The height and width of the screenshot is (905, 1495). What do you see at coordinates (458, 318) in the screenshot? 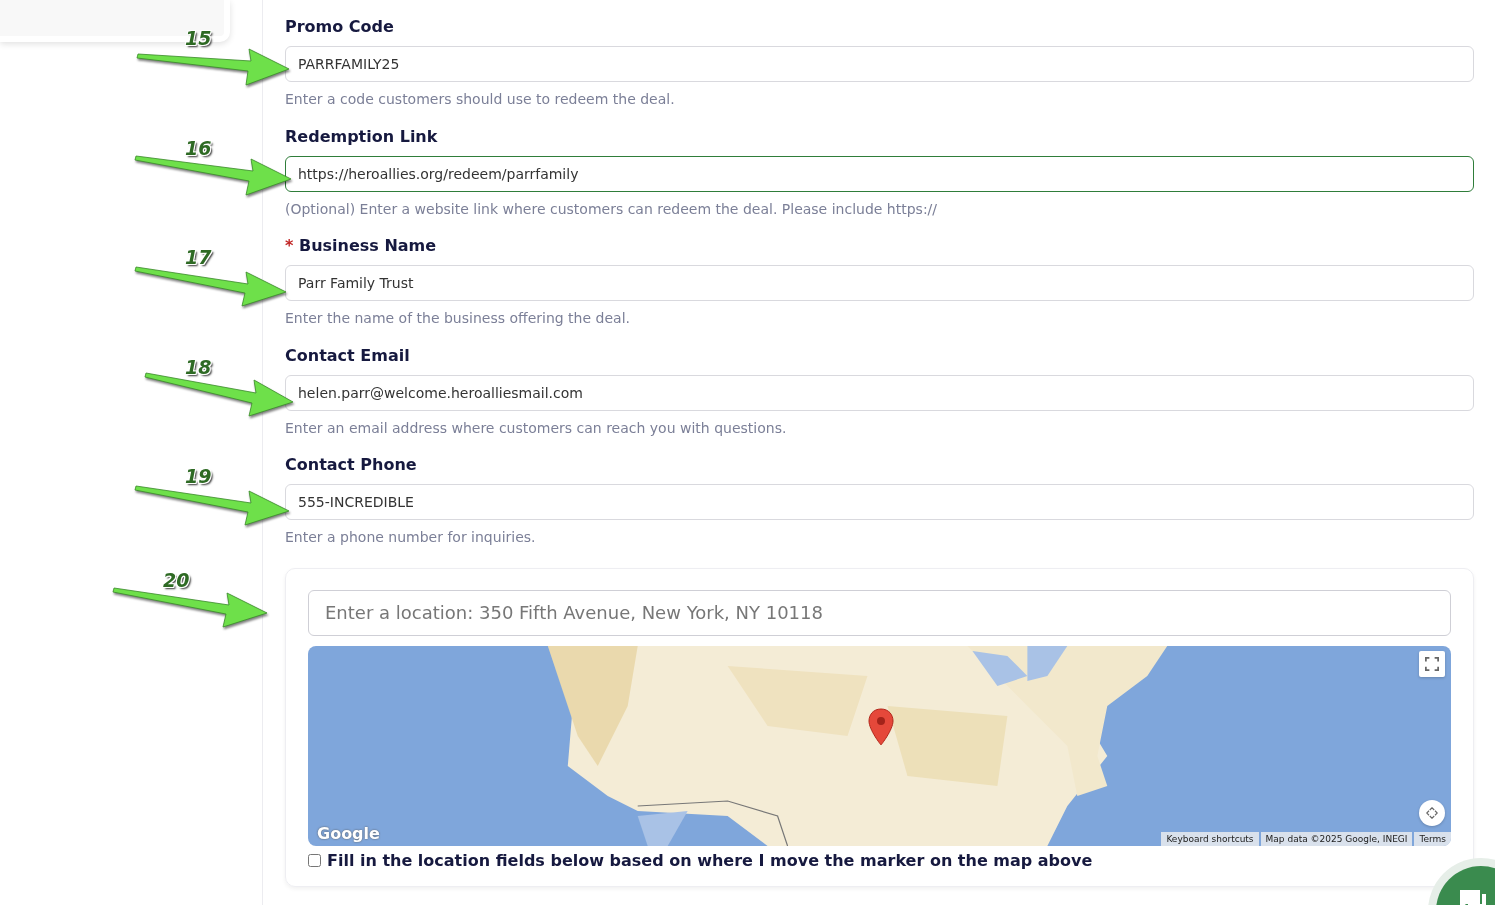
I see `help-text: Enter the name of the business offering the deal.` at bounding box center [458, 318].